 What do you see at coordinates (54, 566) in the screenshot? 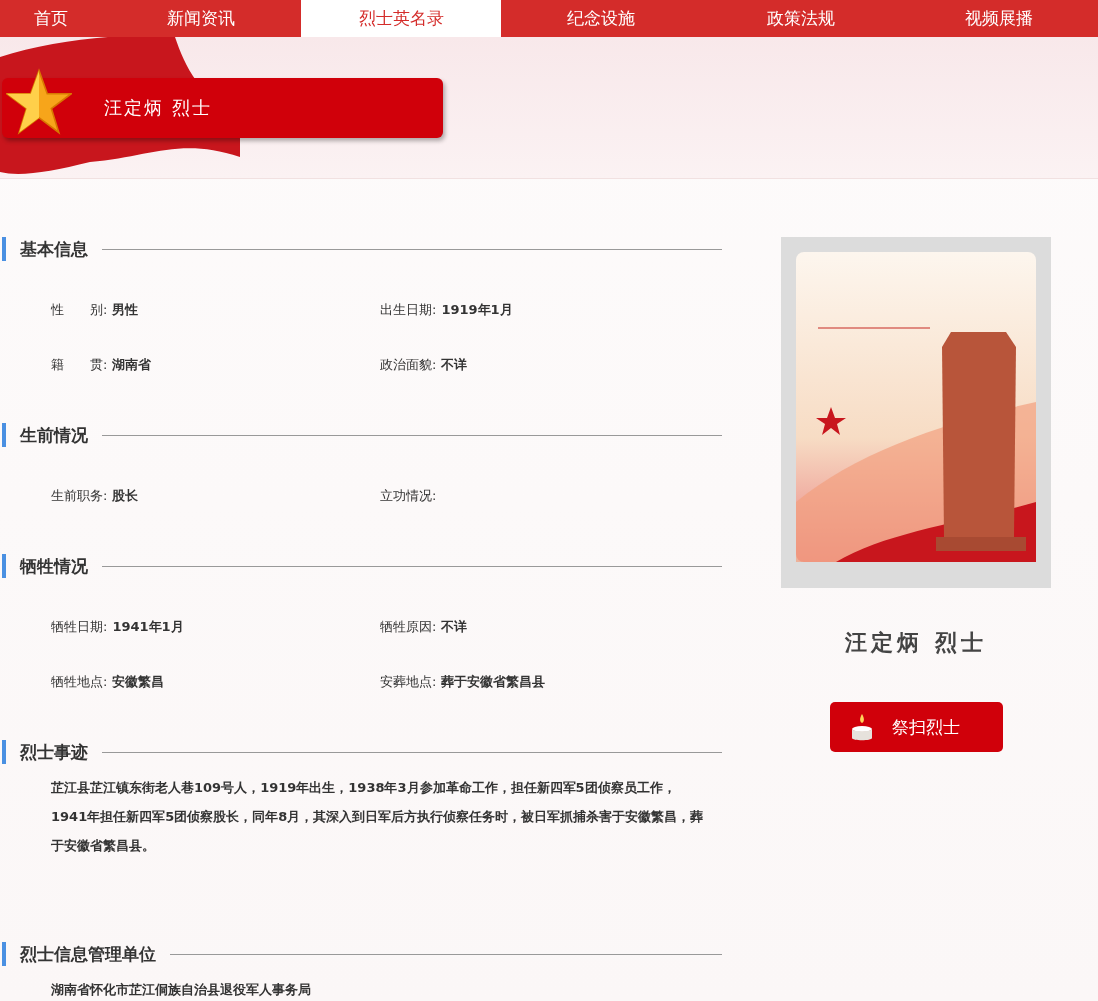
I see `section-title: 牺牲情况` at bounding box center [54, 566].